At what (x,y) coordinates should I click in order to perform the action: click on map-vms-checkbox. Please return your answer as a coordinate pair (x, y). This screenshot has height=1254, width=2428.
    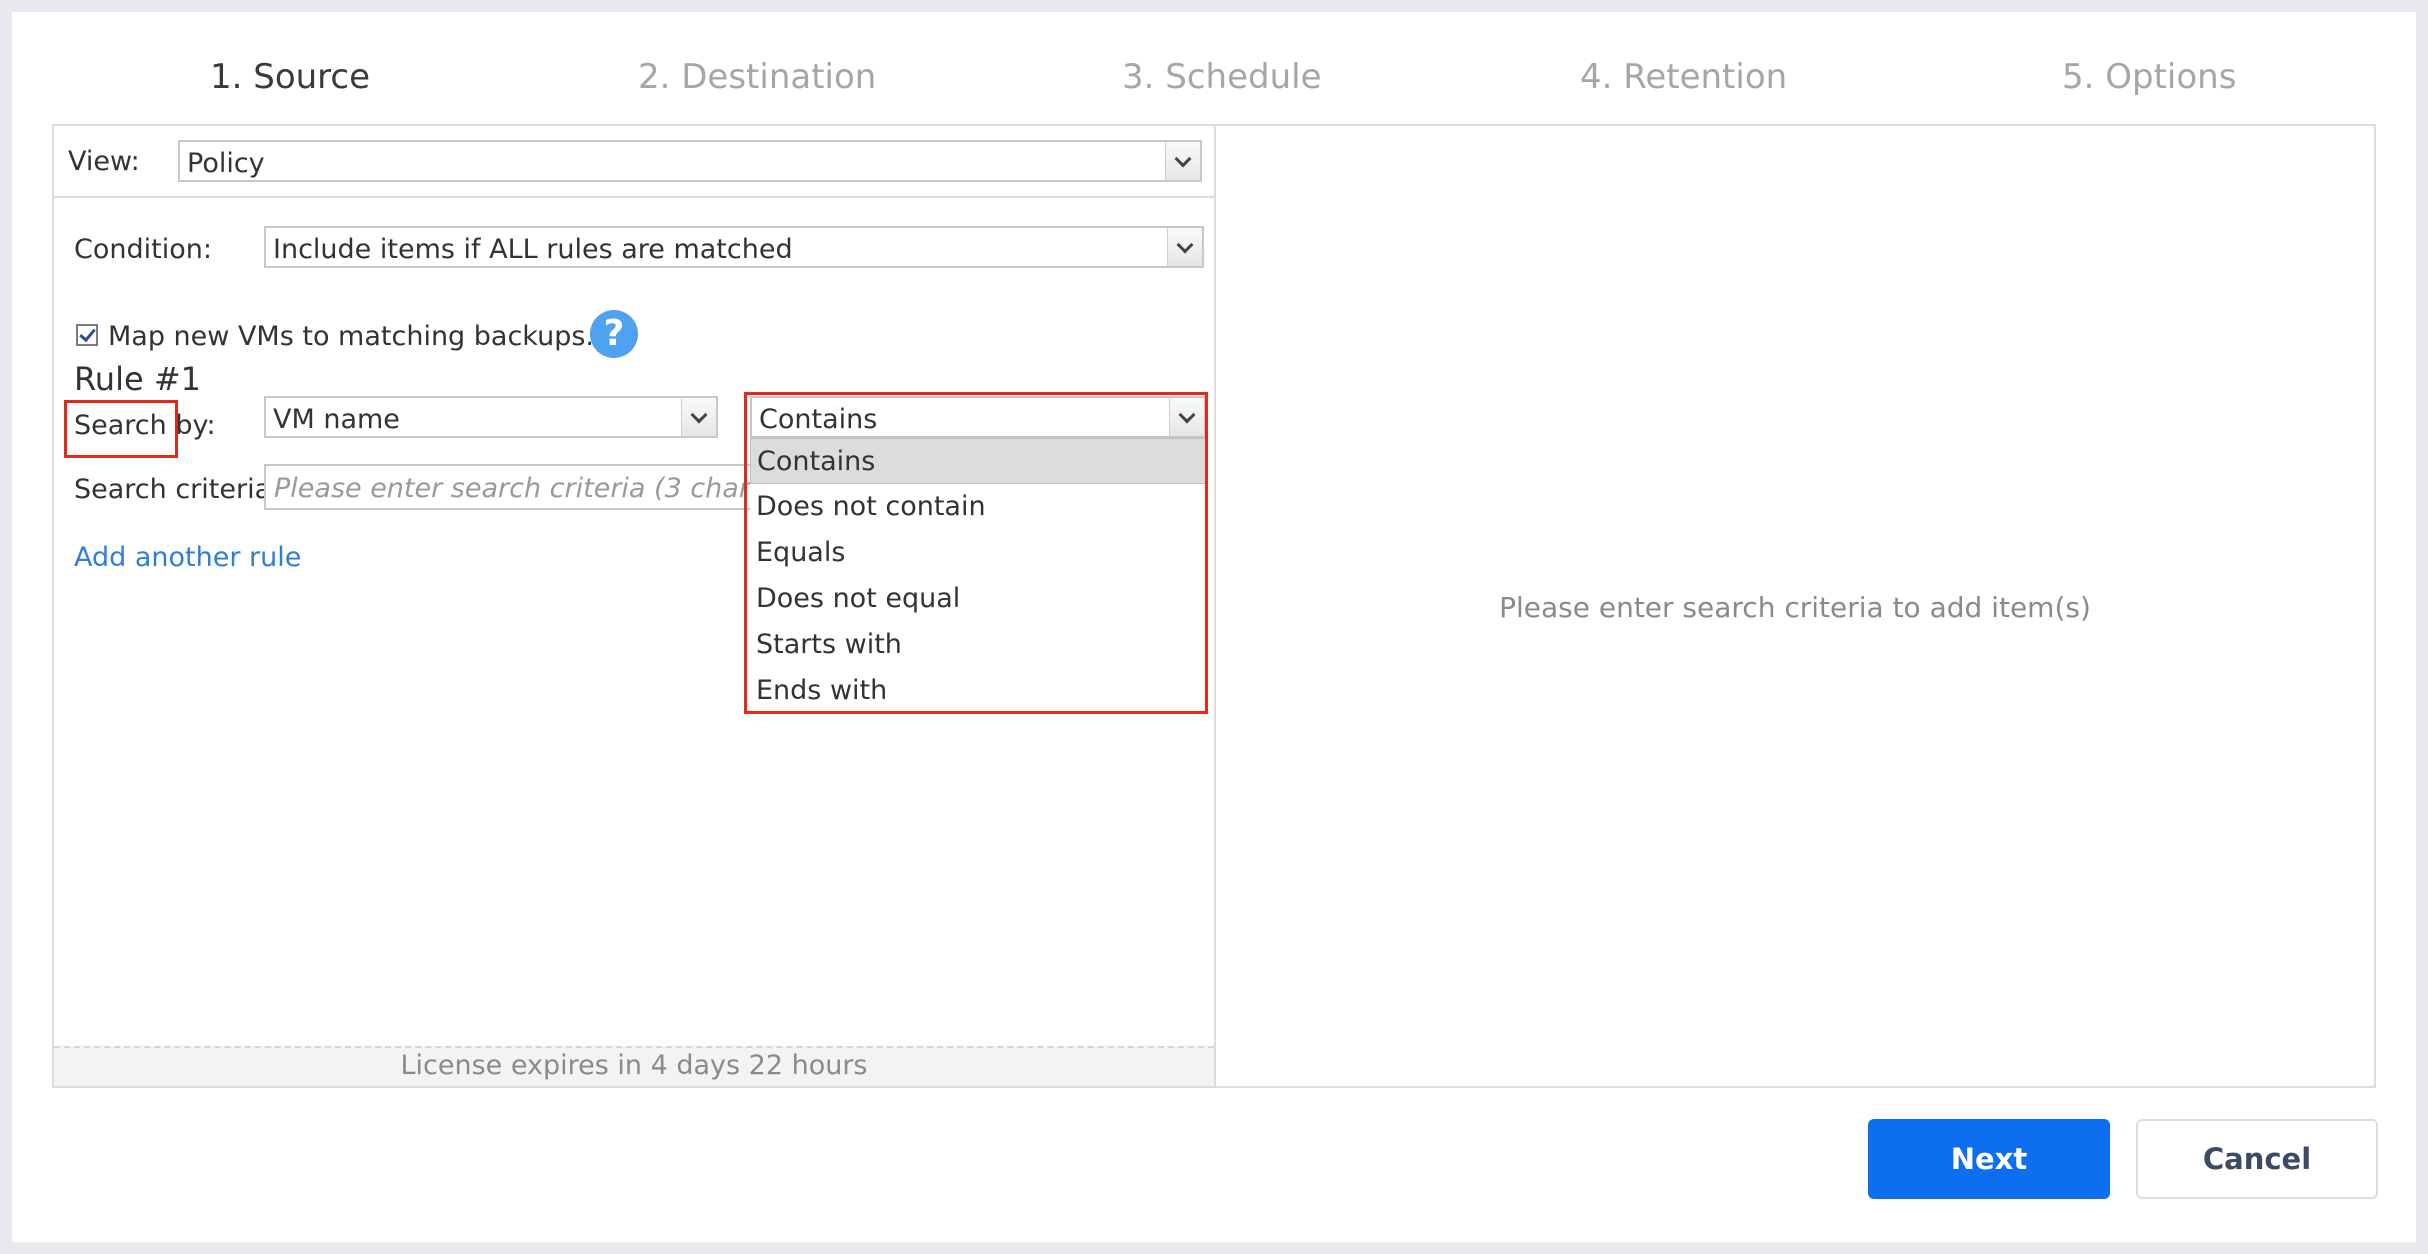
    Looking at the image, I should click on (87, 335).